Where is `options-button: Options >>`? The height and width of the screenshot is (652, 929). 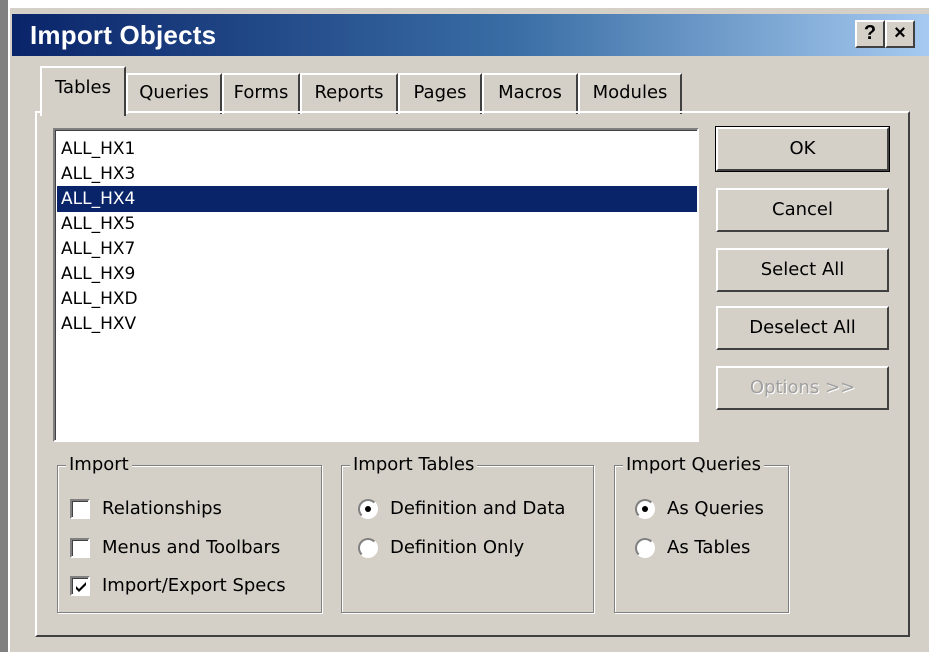 options-button: Options >> is located at coordinates (802, 388).